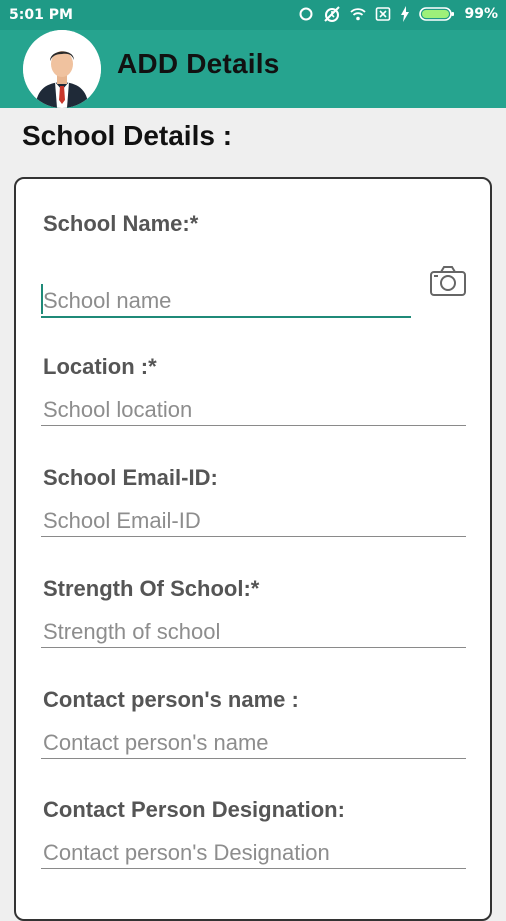 Image resolution: width=506 pixels, height=921 pixels. Describe the element at coordinates (194, 809) in the screenshot. I see `contact-designation-label: Contact Person Designation:` at that location.